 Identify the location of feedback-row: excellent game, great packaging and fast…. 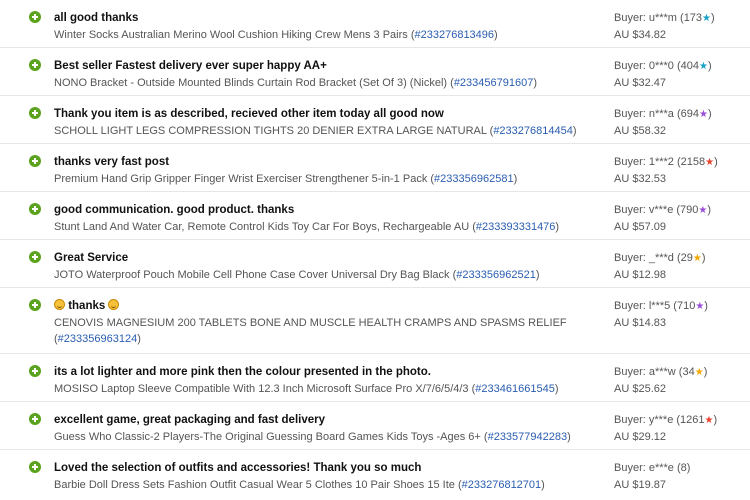
(375, 426).